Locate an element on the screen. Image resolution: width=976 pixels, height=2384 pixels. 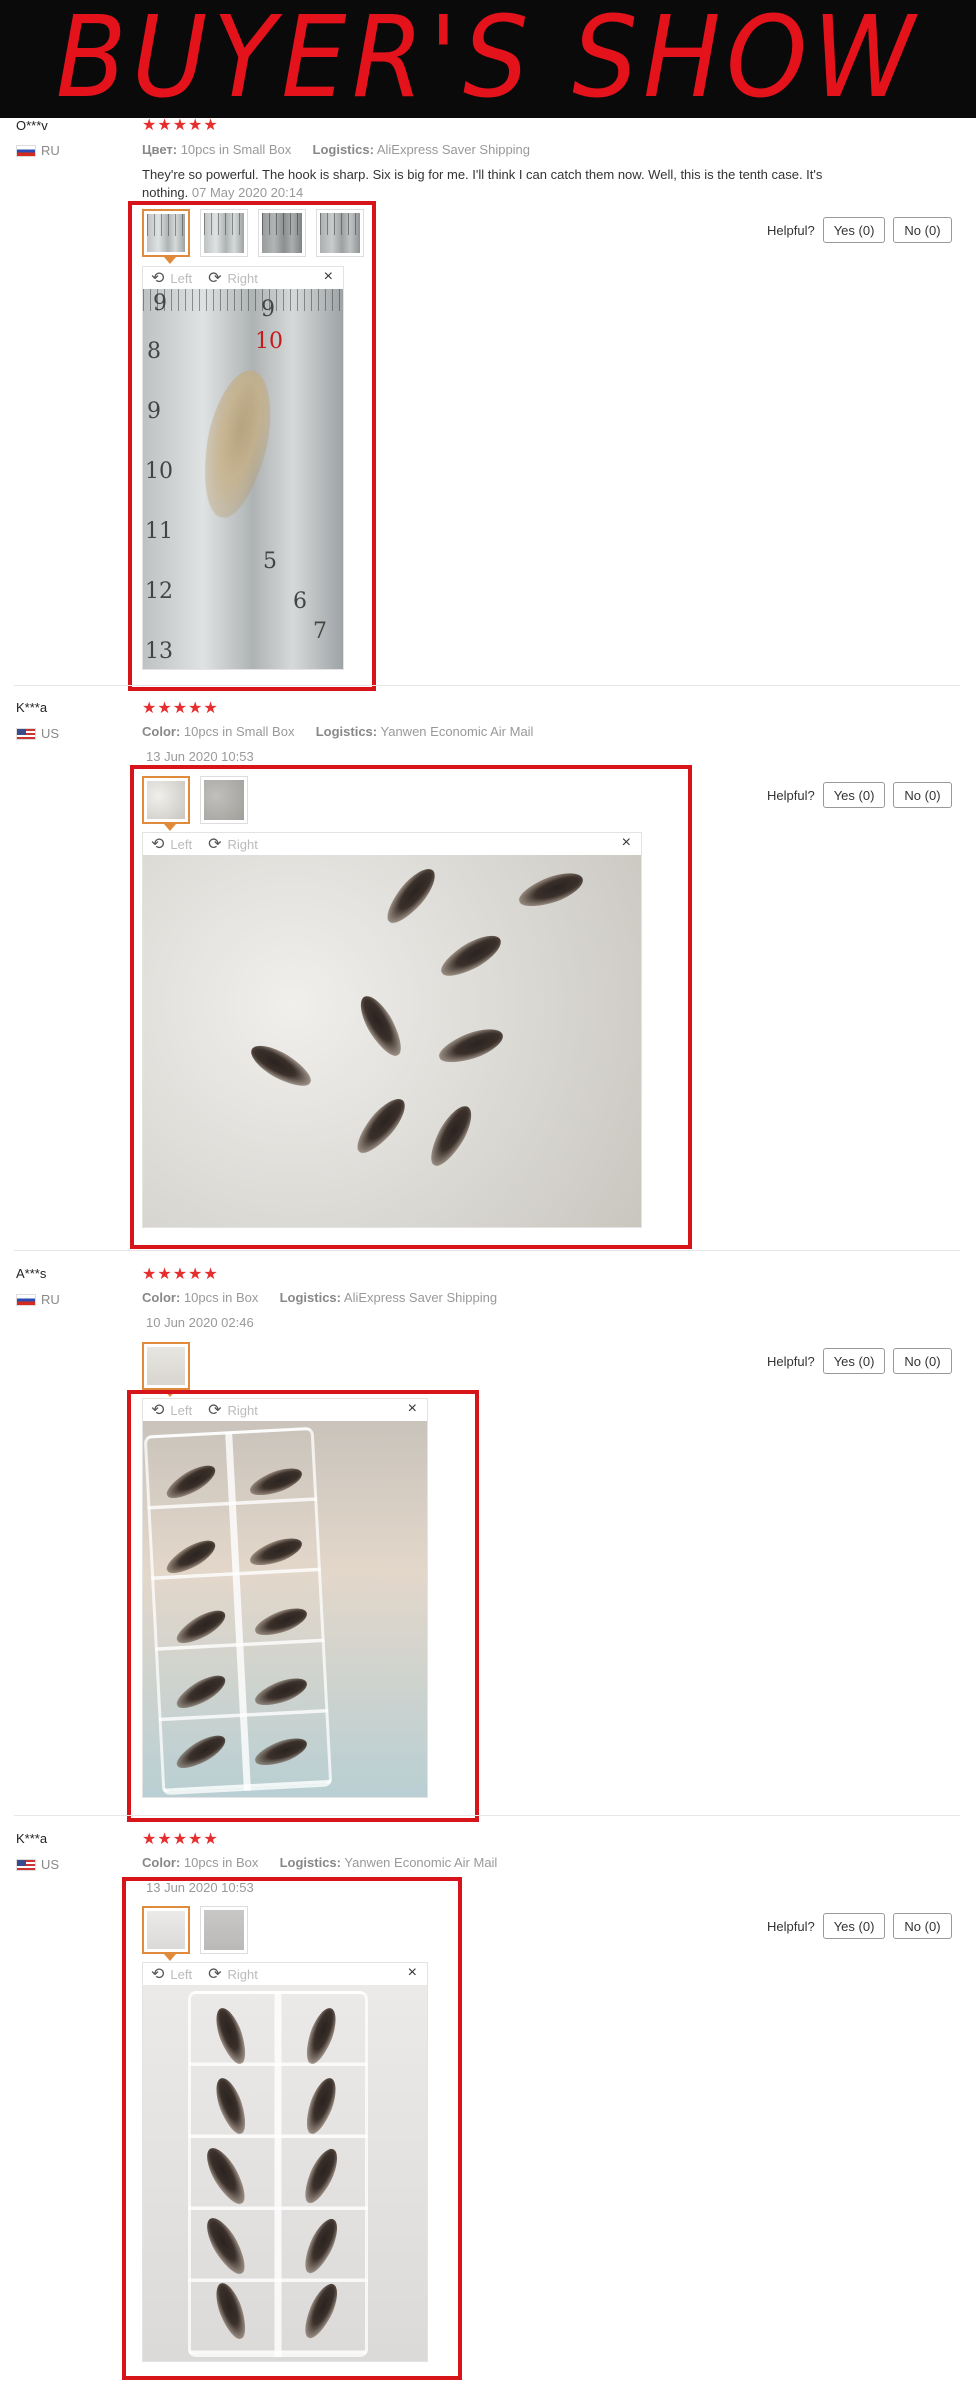
review-date: 13 Jun 2020 10:53 is located at coordinates (200, 756).